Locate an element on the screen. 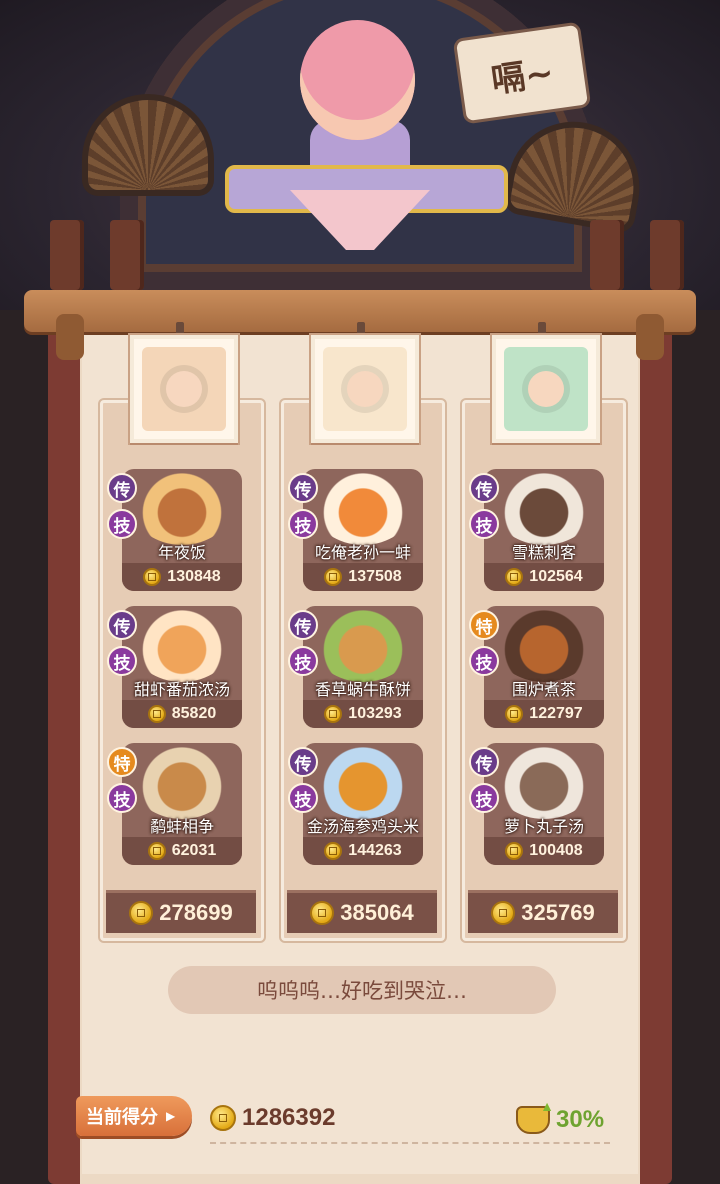 The image size is (720, 1184). price-value: 62031 is located at coordinates (194, 850).